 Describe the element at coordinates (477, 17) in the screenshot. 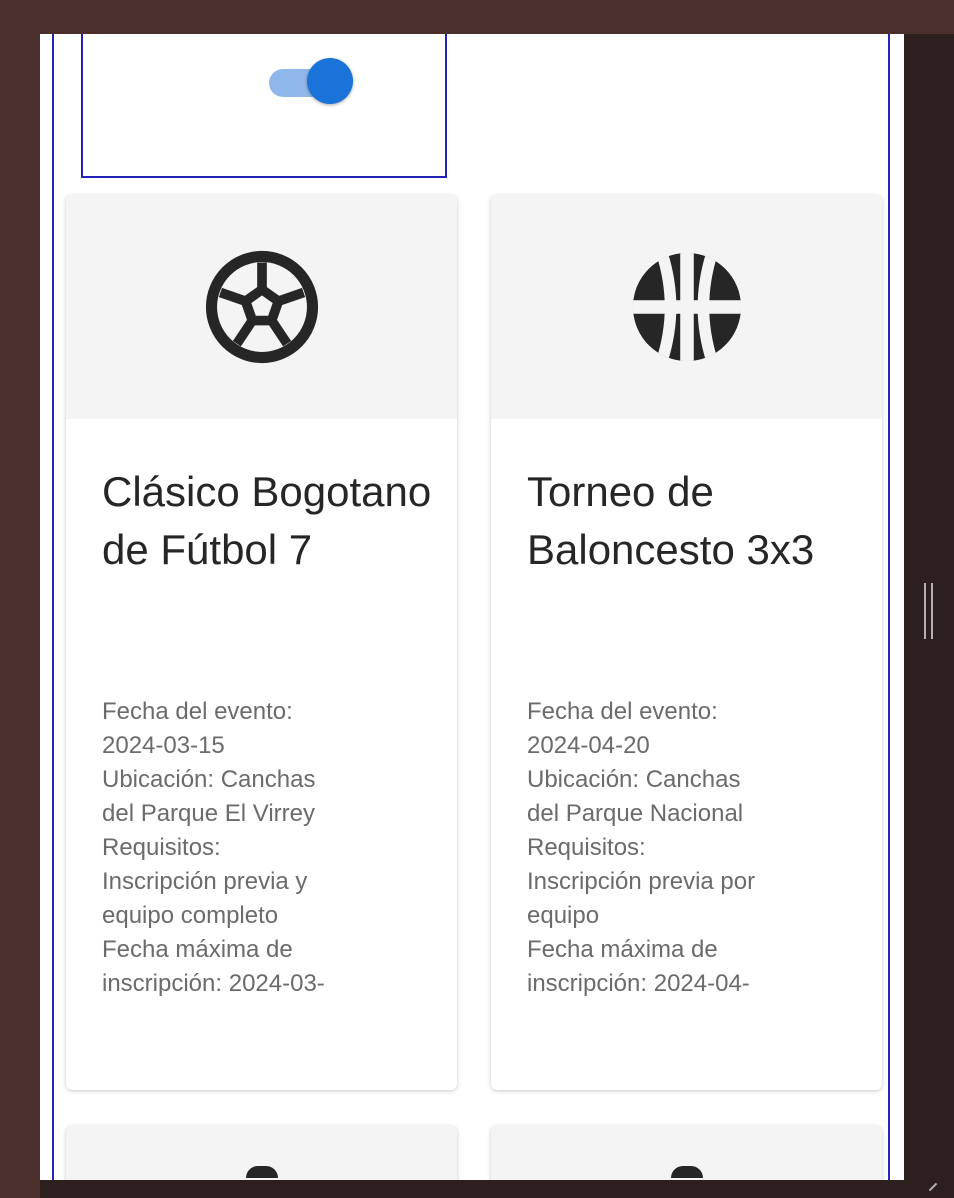

I see `window-top-bar` at that location.